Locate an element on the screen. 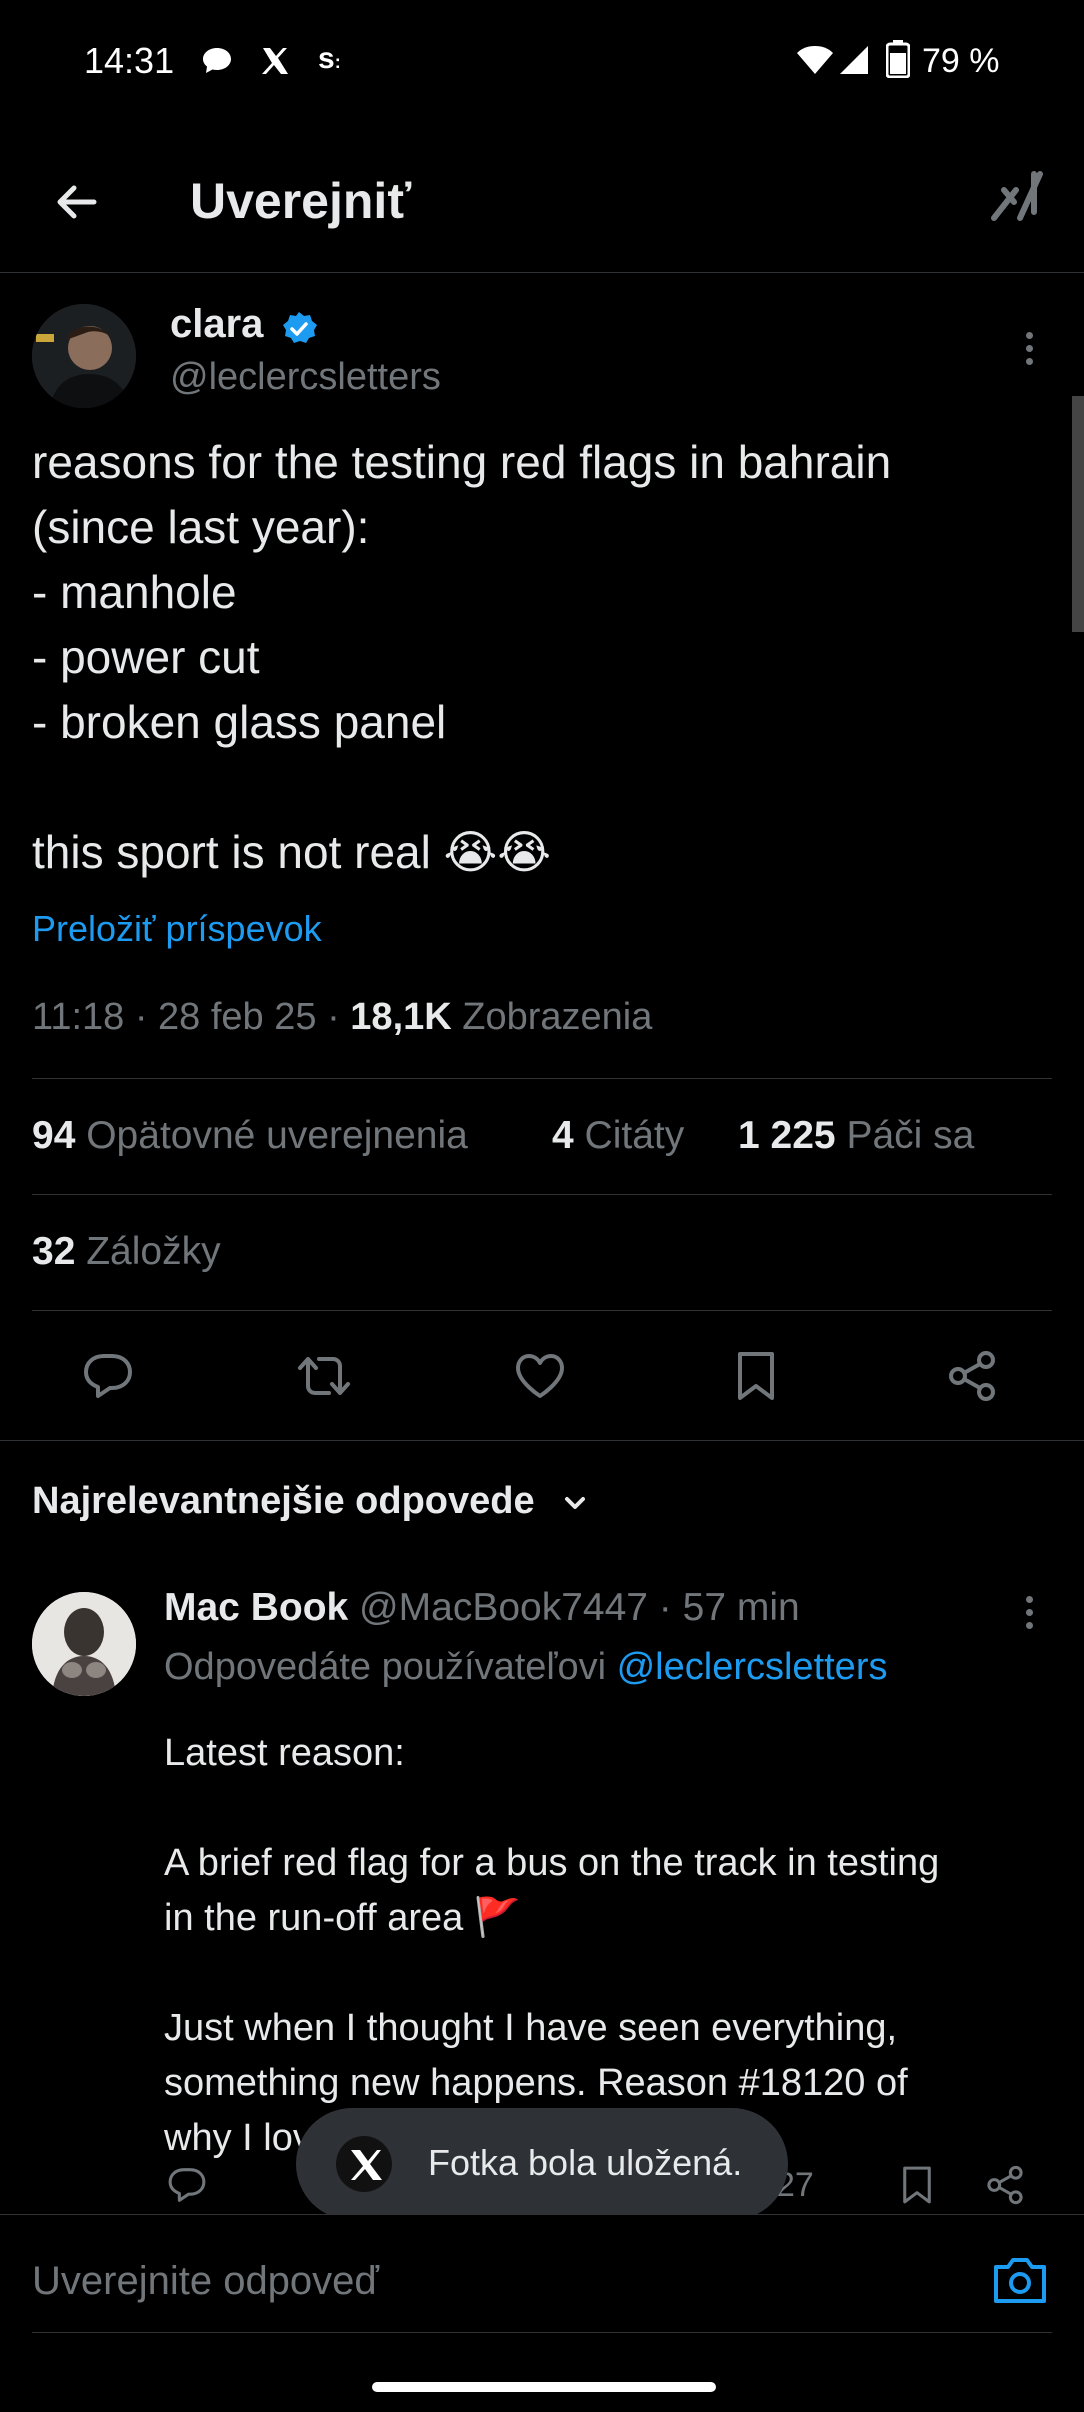 The width and height of the screenshot is (1084, 2412). grok-button is located at coordinates (1018, 196).